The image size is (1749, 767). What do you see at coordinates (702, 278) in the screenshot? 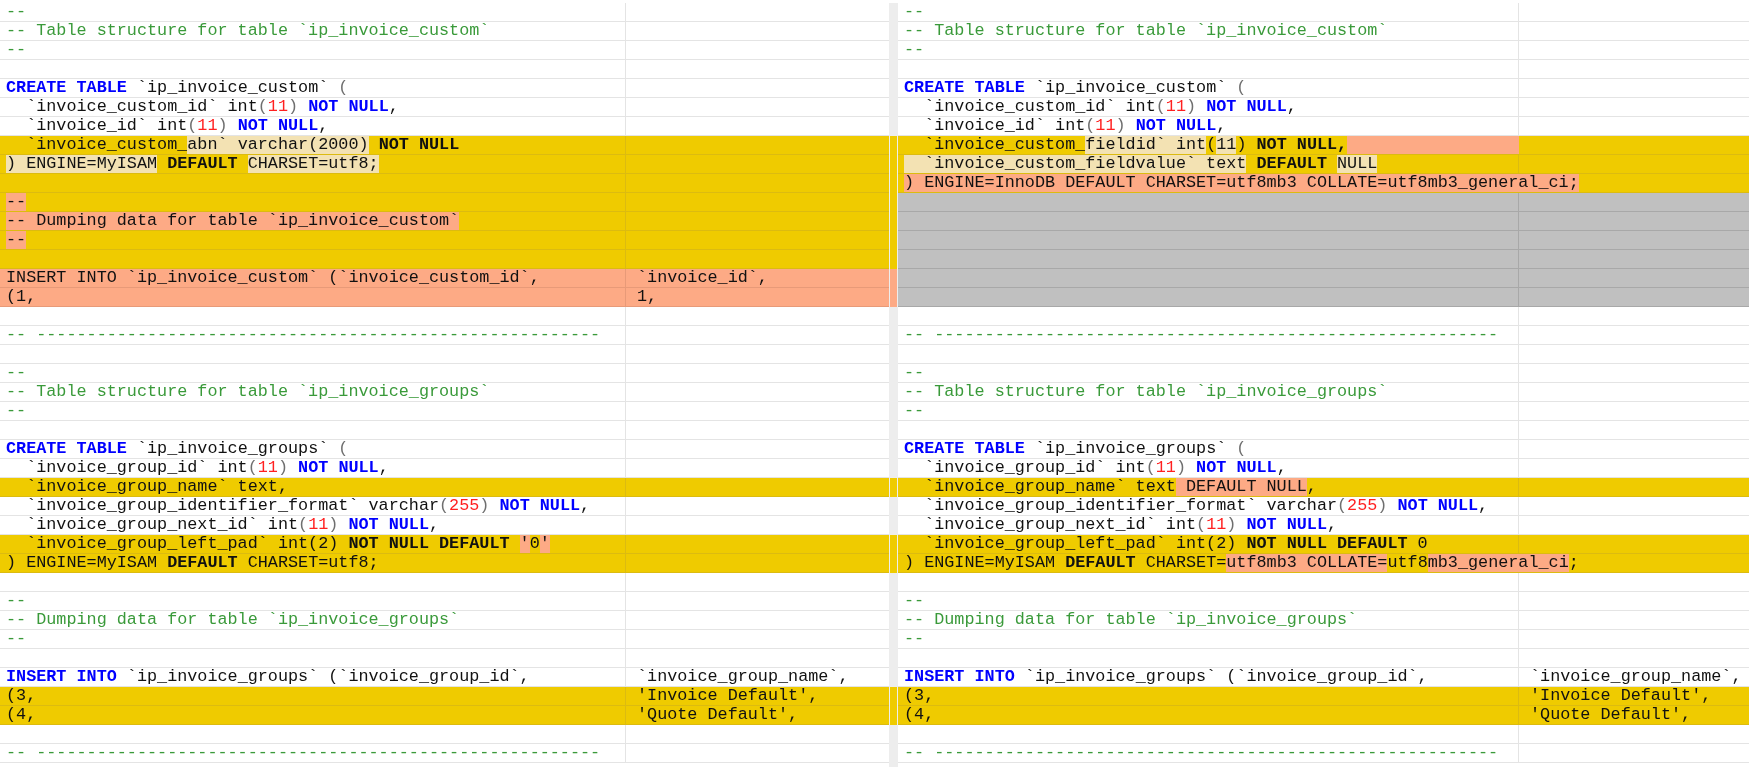
I see `code-cell-text: `invoice_id`,` at bounding box center [702, 278].